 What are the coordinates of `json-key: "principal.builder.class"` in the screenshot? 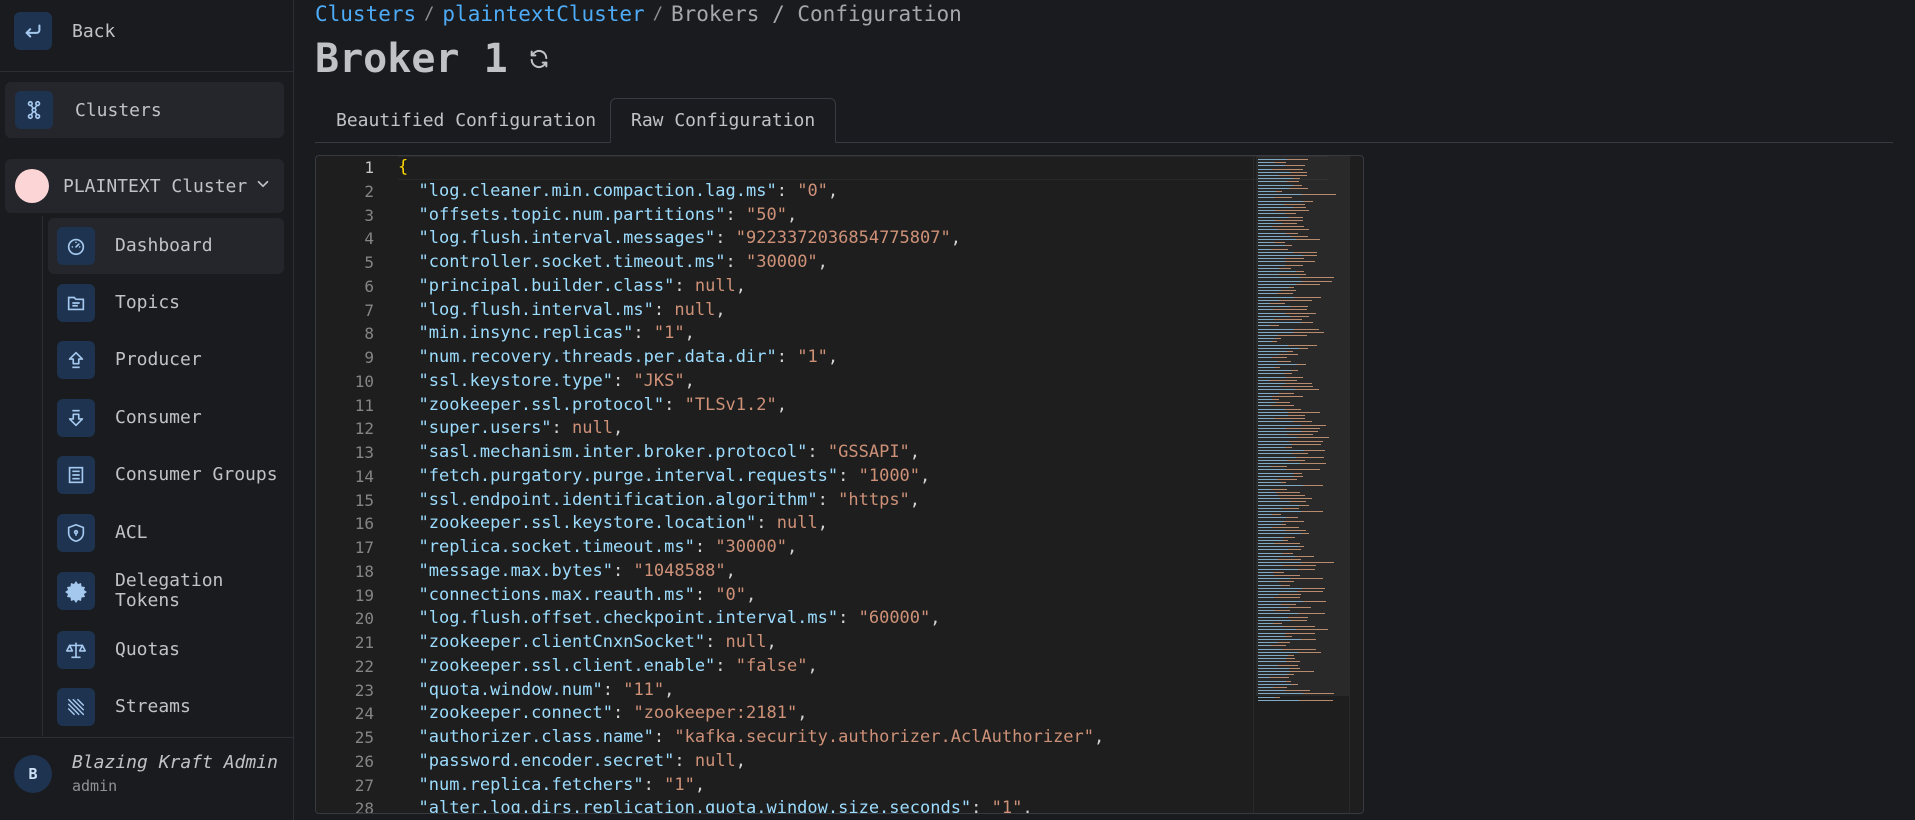 It's located at (546, 285).